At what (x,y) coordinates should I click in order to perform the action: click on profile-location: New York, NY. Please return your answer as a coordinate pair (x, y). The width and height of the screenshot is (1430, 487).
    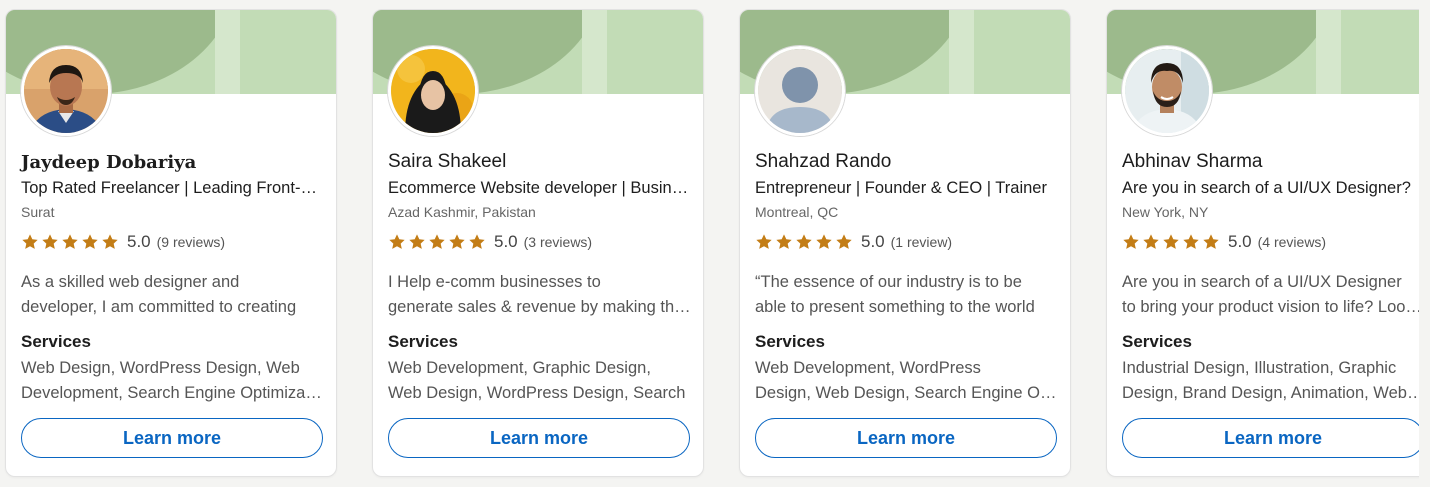
    Looking at the image, I should click on (1165, 212).